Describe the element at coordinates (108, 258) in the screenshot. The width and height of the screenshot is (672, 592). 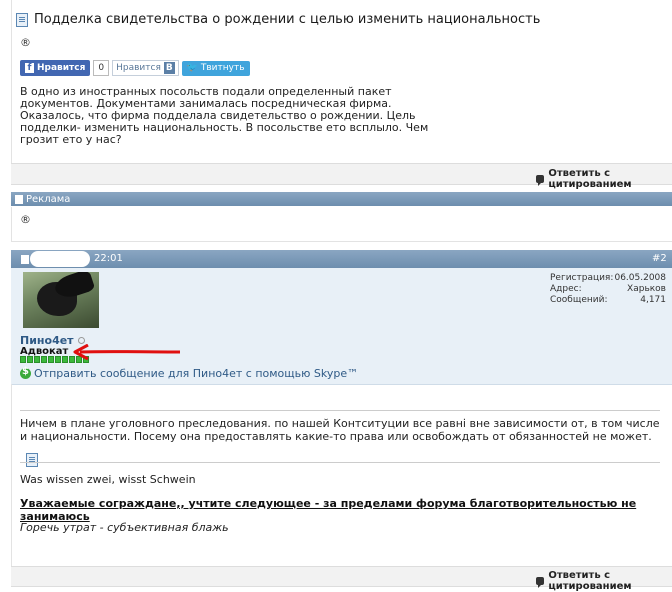
I see `post-2-time: 22:01` at that location.